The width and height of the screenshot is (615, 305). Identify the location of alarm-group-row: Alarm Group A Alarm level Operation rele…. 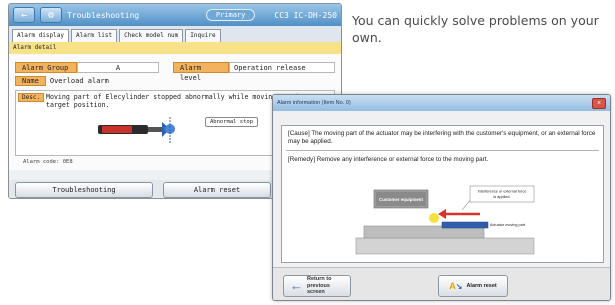
(175, 72).